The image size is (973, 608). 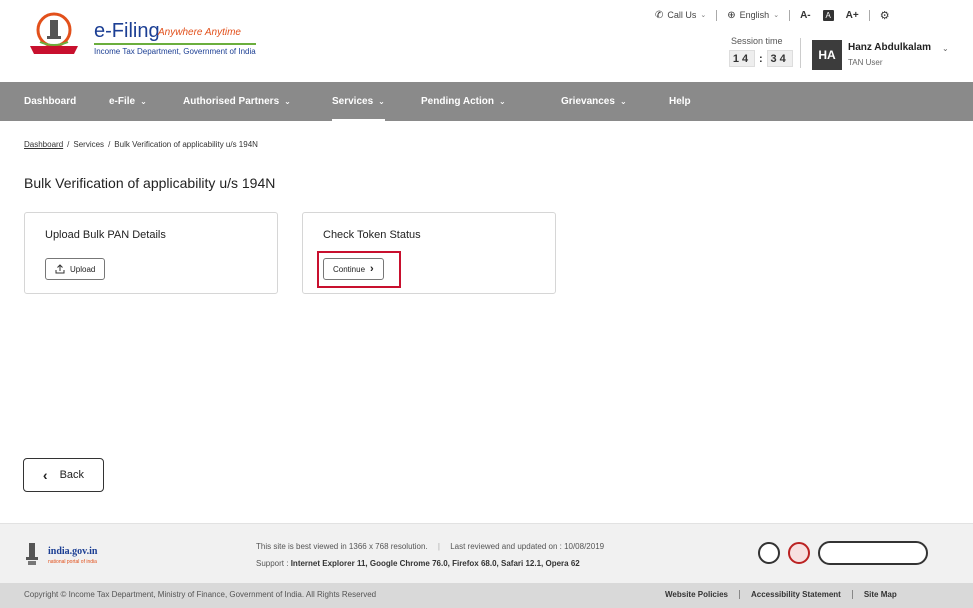 What do you see at coordinates (122, 101) in the screenshot?
I see `nav-label: e-File` at bounding box center [122, 101].